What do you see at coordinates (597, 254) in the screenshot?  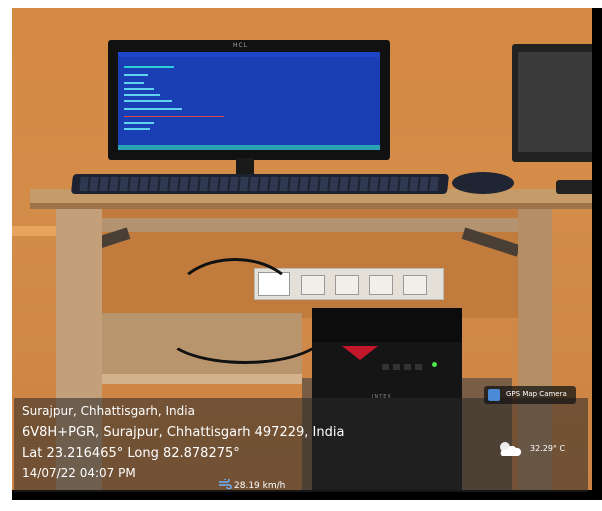 I see `photo-border-right` at bounding box center [597, 254].